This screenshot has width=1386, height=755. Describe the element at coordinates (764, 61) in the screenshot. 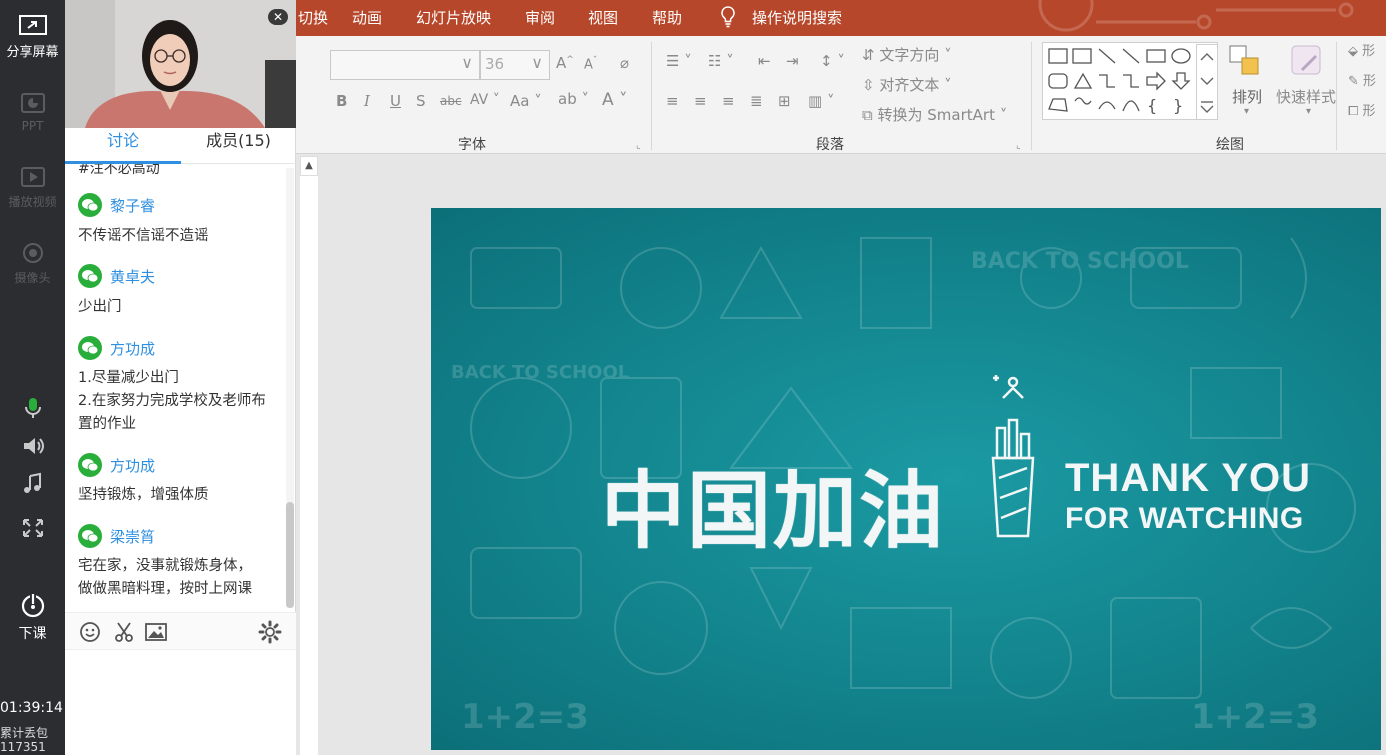

I see `decrease-indent-icon: ⇤` at that location.